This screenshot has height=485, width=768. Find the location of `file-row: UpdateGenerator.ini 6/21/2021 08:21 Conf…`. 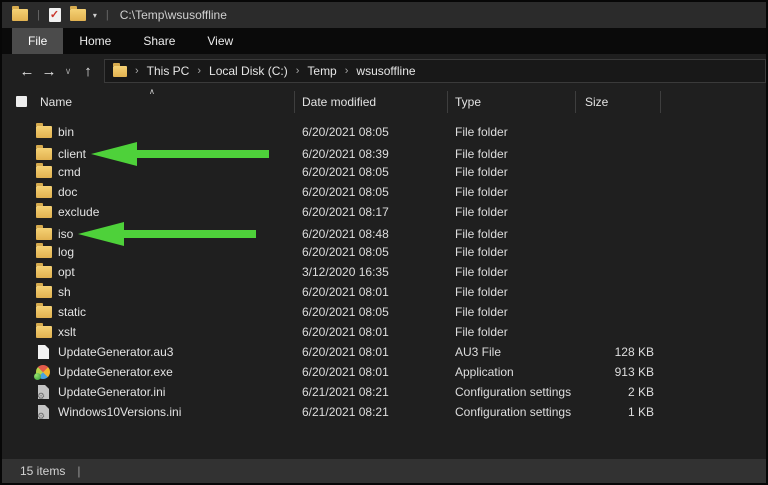

file-row: UpdateGenerator.ini 6/21/2021 08:21 Conf… is located at coordinates (384, 392).